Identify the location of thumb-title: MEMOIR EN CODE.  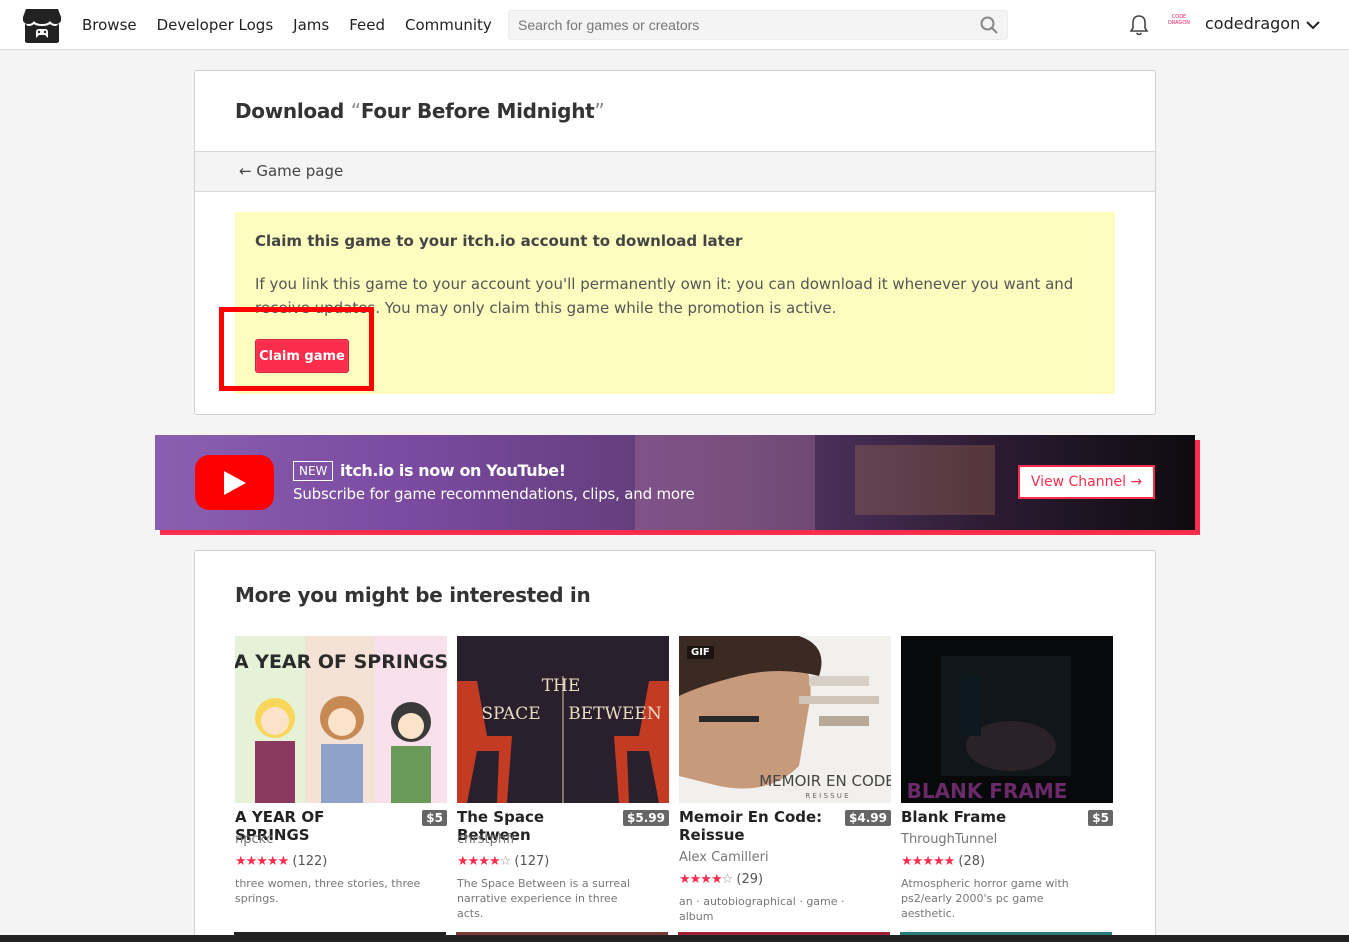
(825, 781).